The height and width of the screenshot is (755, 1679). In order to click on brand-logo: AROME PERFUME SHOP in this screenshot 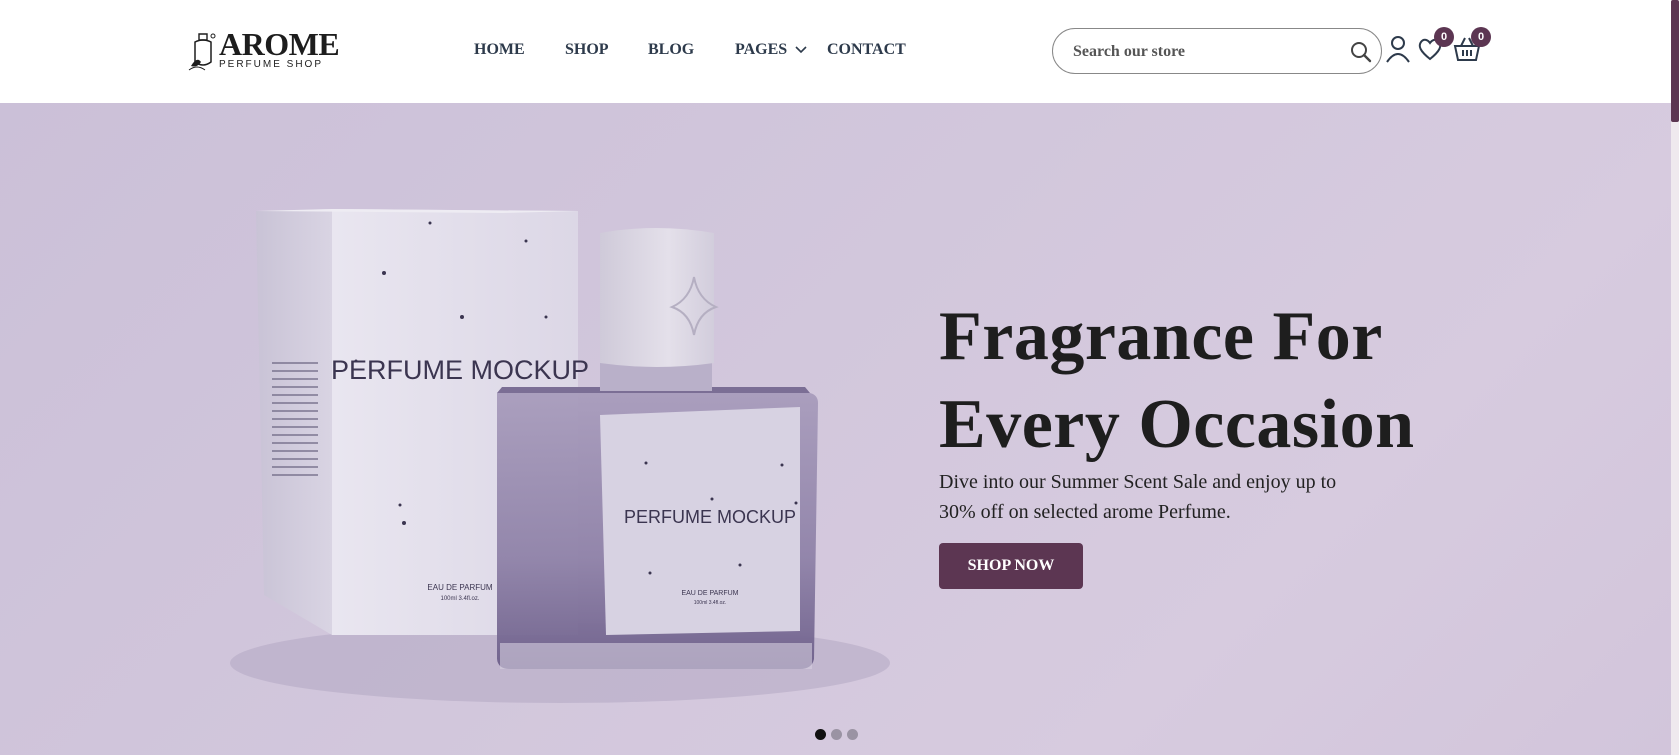, I will do `click(263, 50)`.